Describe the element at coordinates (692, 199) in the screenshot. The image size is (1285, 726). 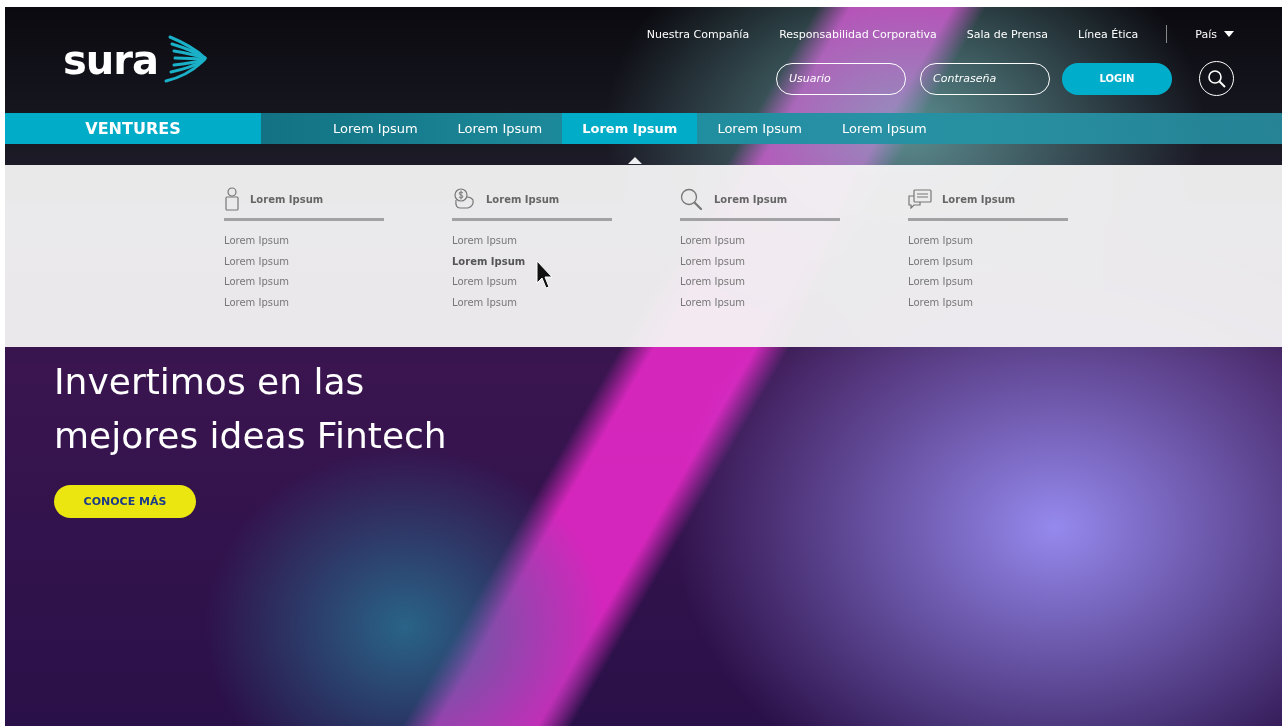
I see `magnifier-icon` at that location.